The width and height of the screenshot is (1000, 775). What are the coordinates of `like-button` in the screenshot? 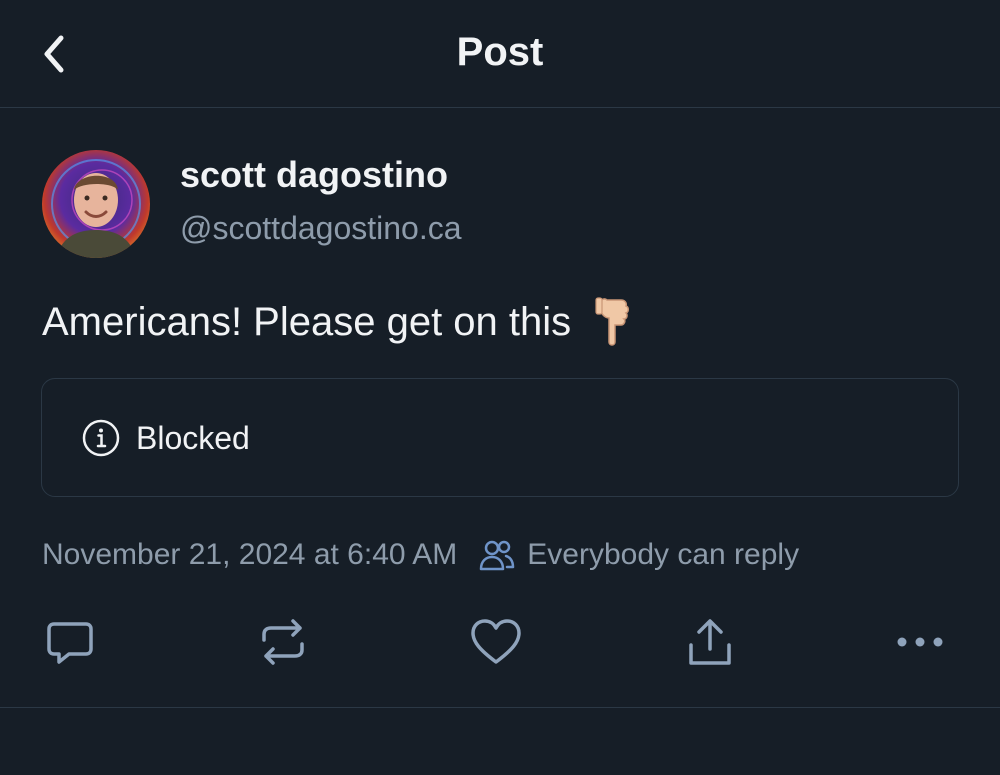 It's located at (496, 642).